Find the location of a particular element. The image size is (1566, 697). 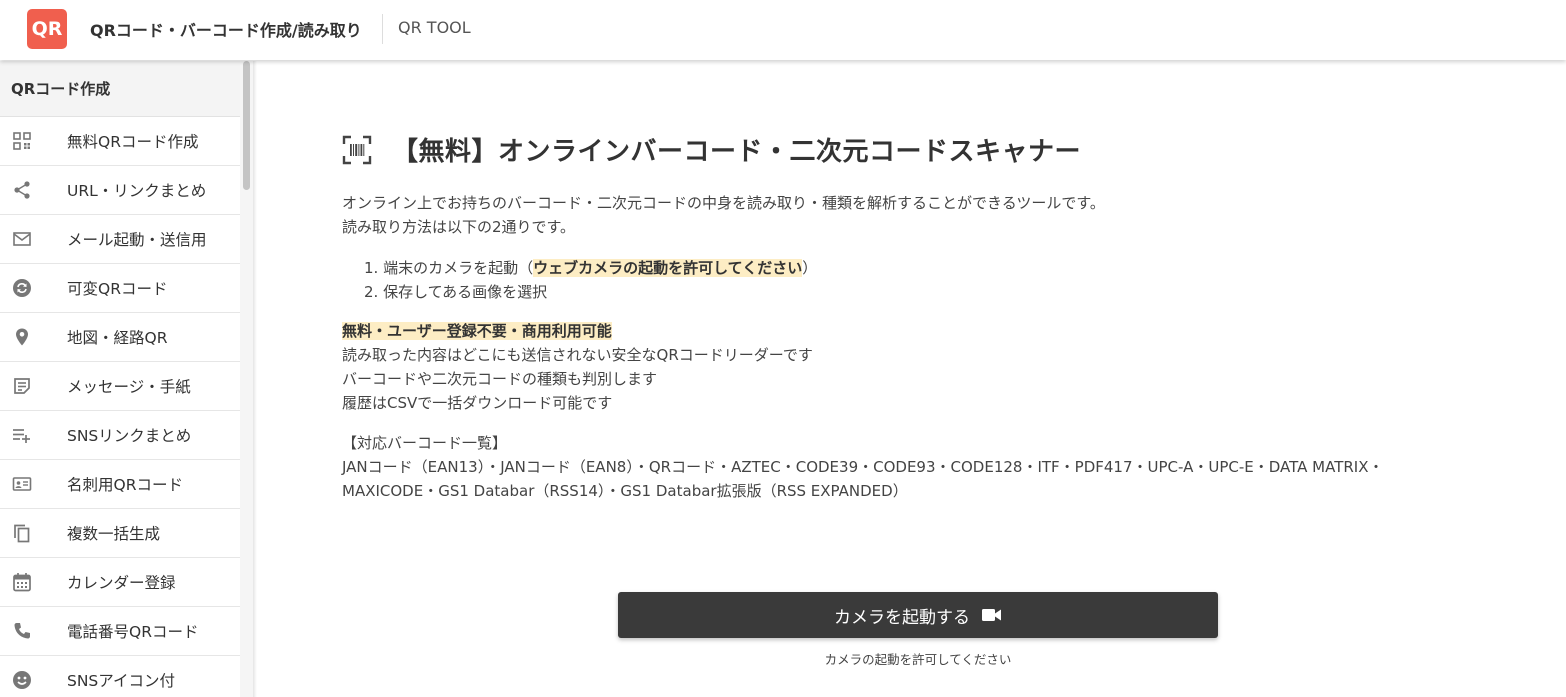

smiley-icon is located at coordinates (22, 680).